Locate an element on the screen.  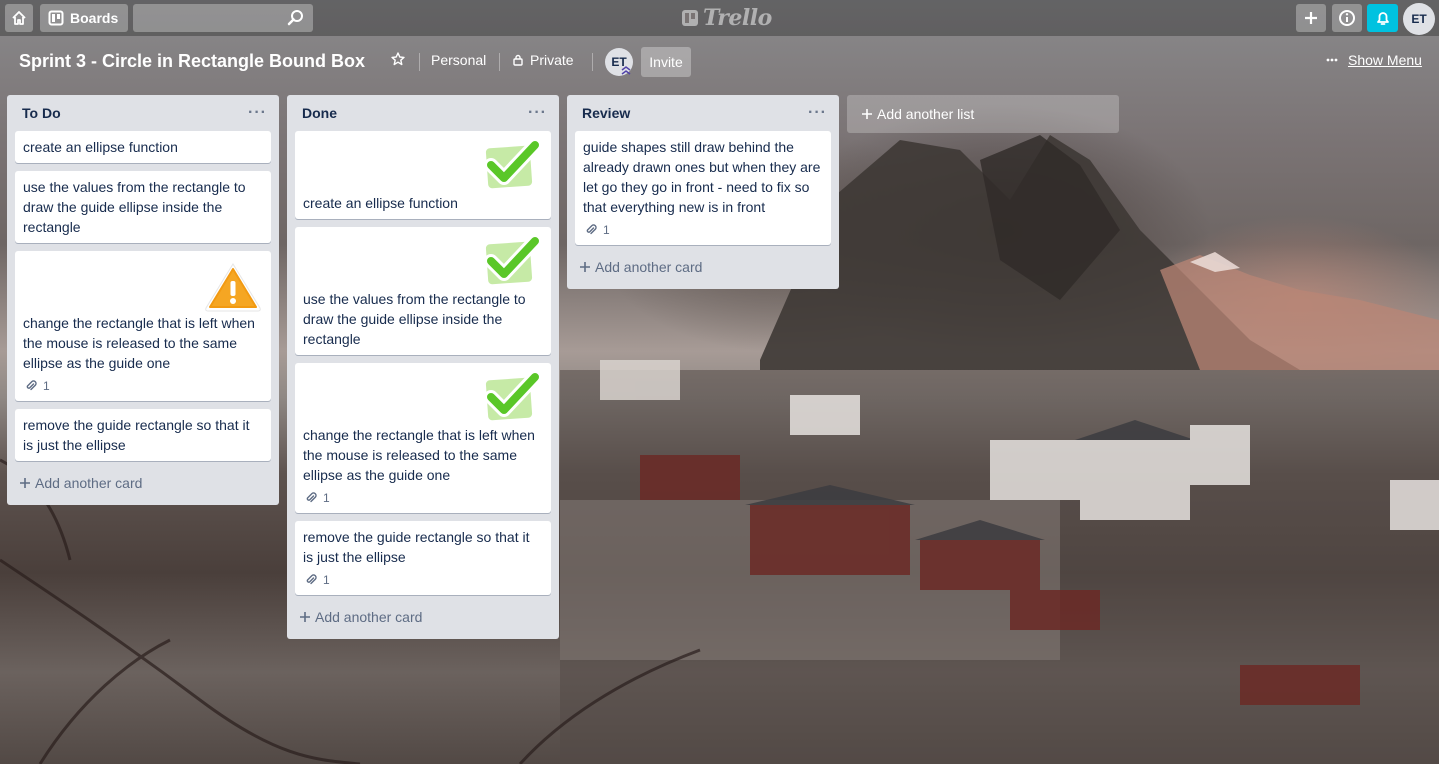
more-dots-icon is located at coordinates (1332, 60).